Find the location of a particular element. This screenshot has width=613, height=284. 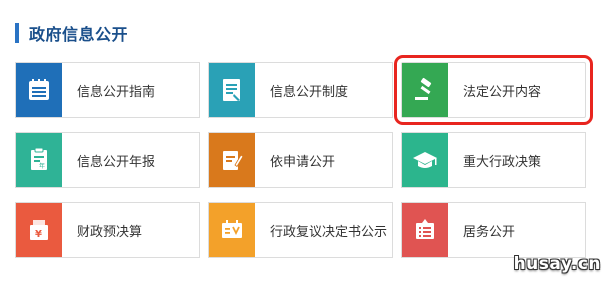

card-label: 信息公开指南 is located at coordinates (116, 92).